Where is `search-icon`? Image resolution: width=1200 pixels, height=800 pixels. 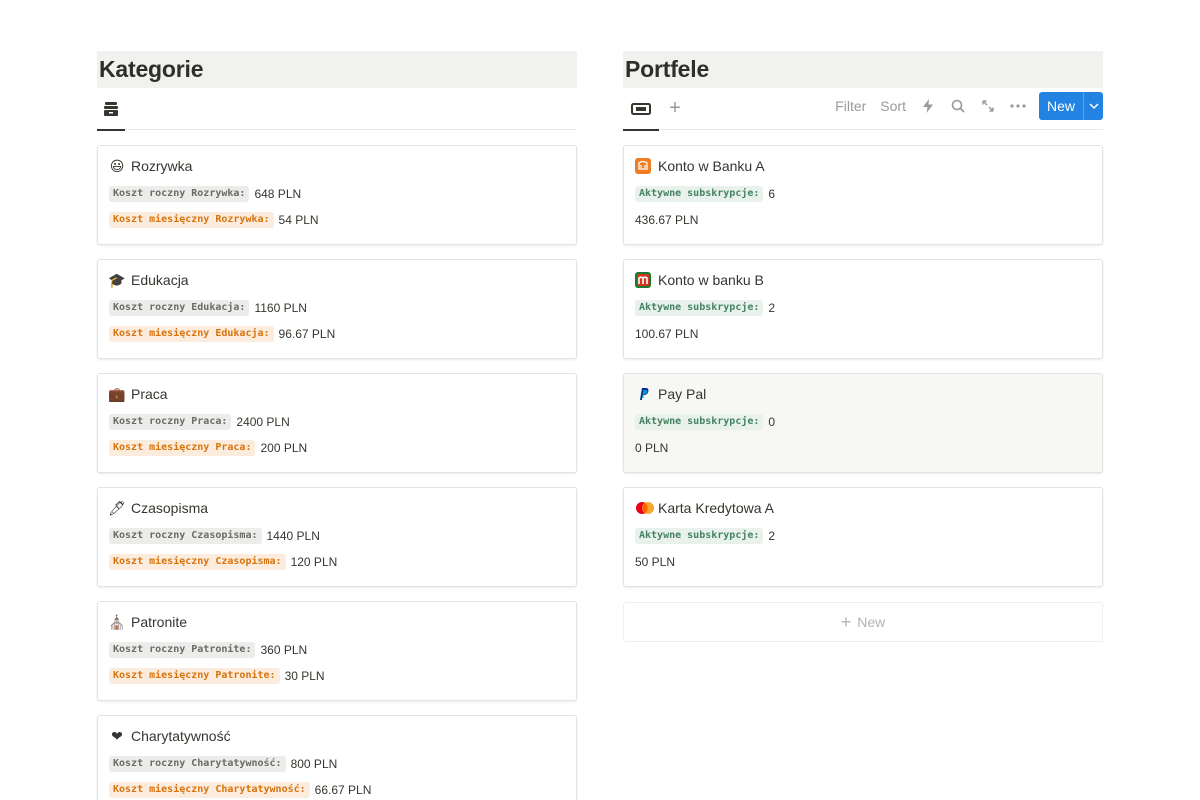
search-icon is located at coordinates (958, 106).